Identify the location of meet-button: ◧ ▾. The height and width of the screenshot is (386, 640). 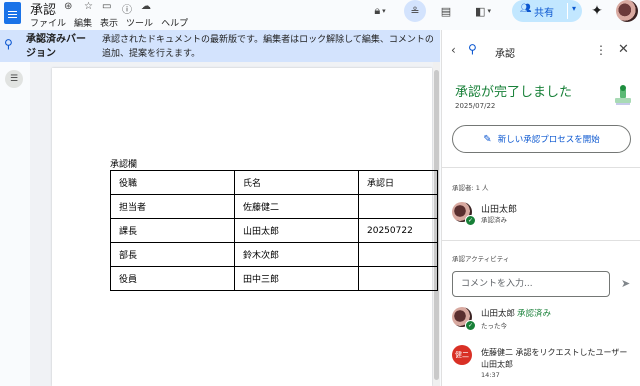
(483, 11).